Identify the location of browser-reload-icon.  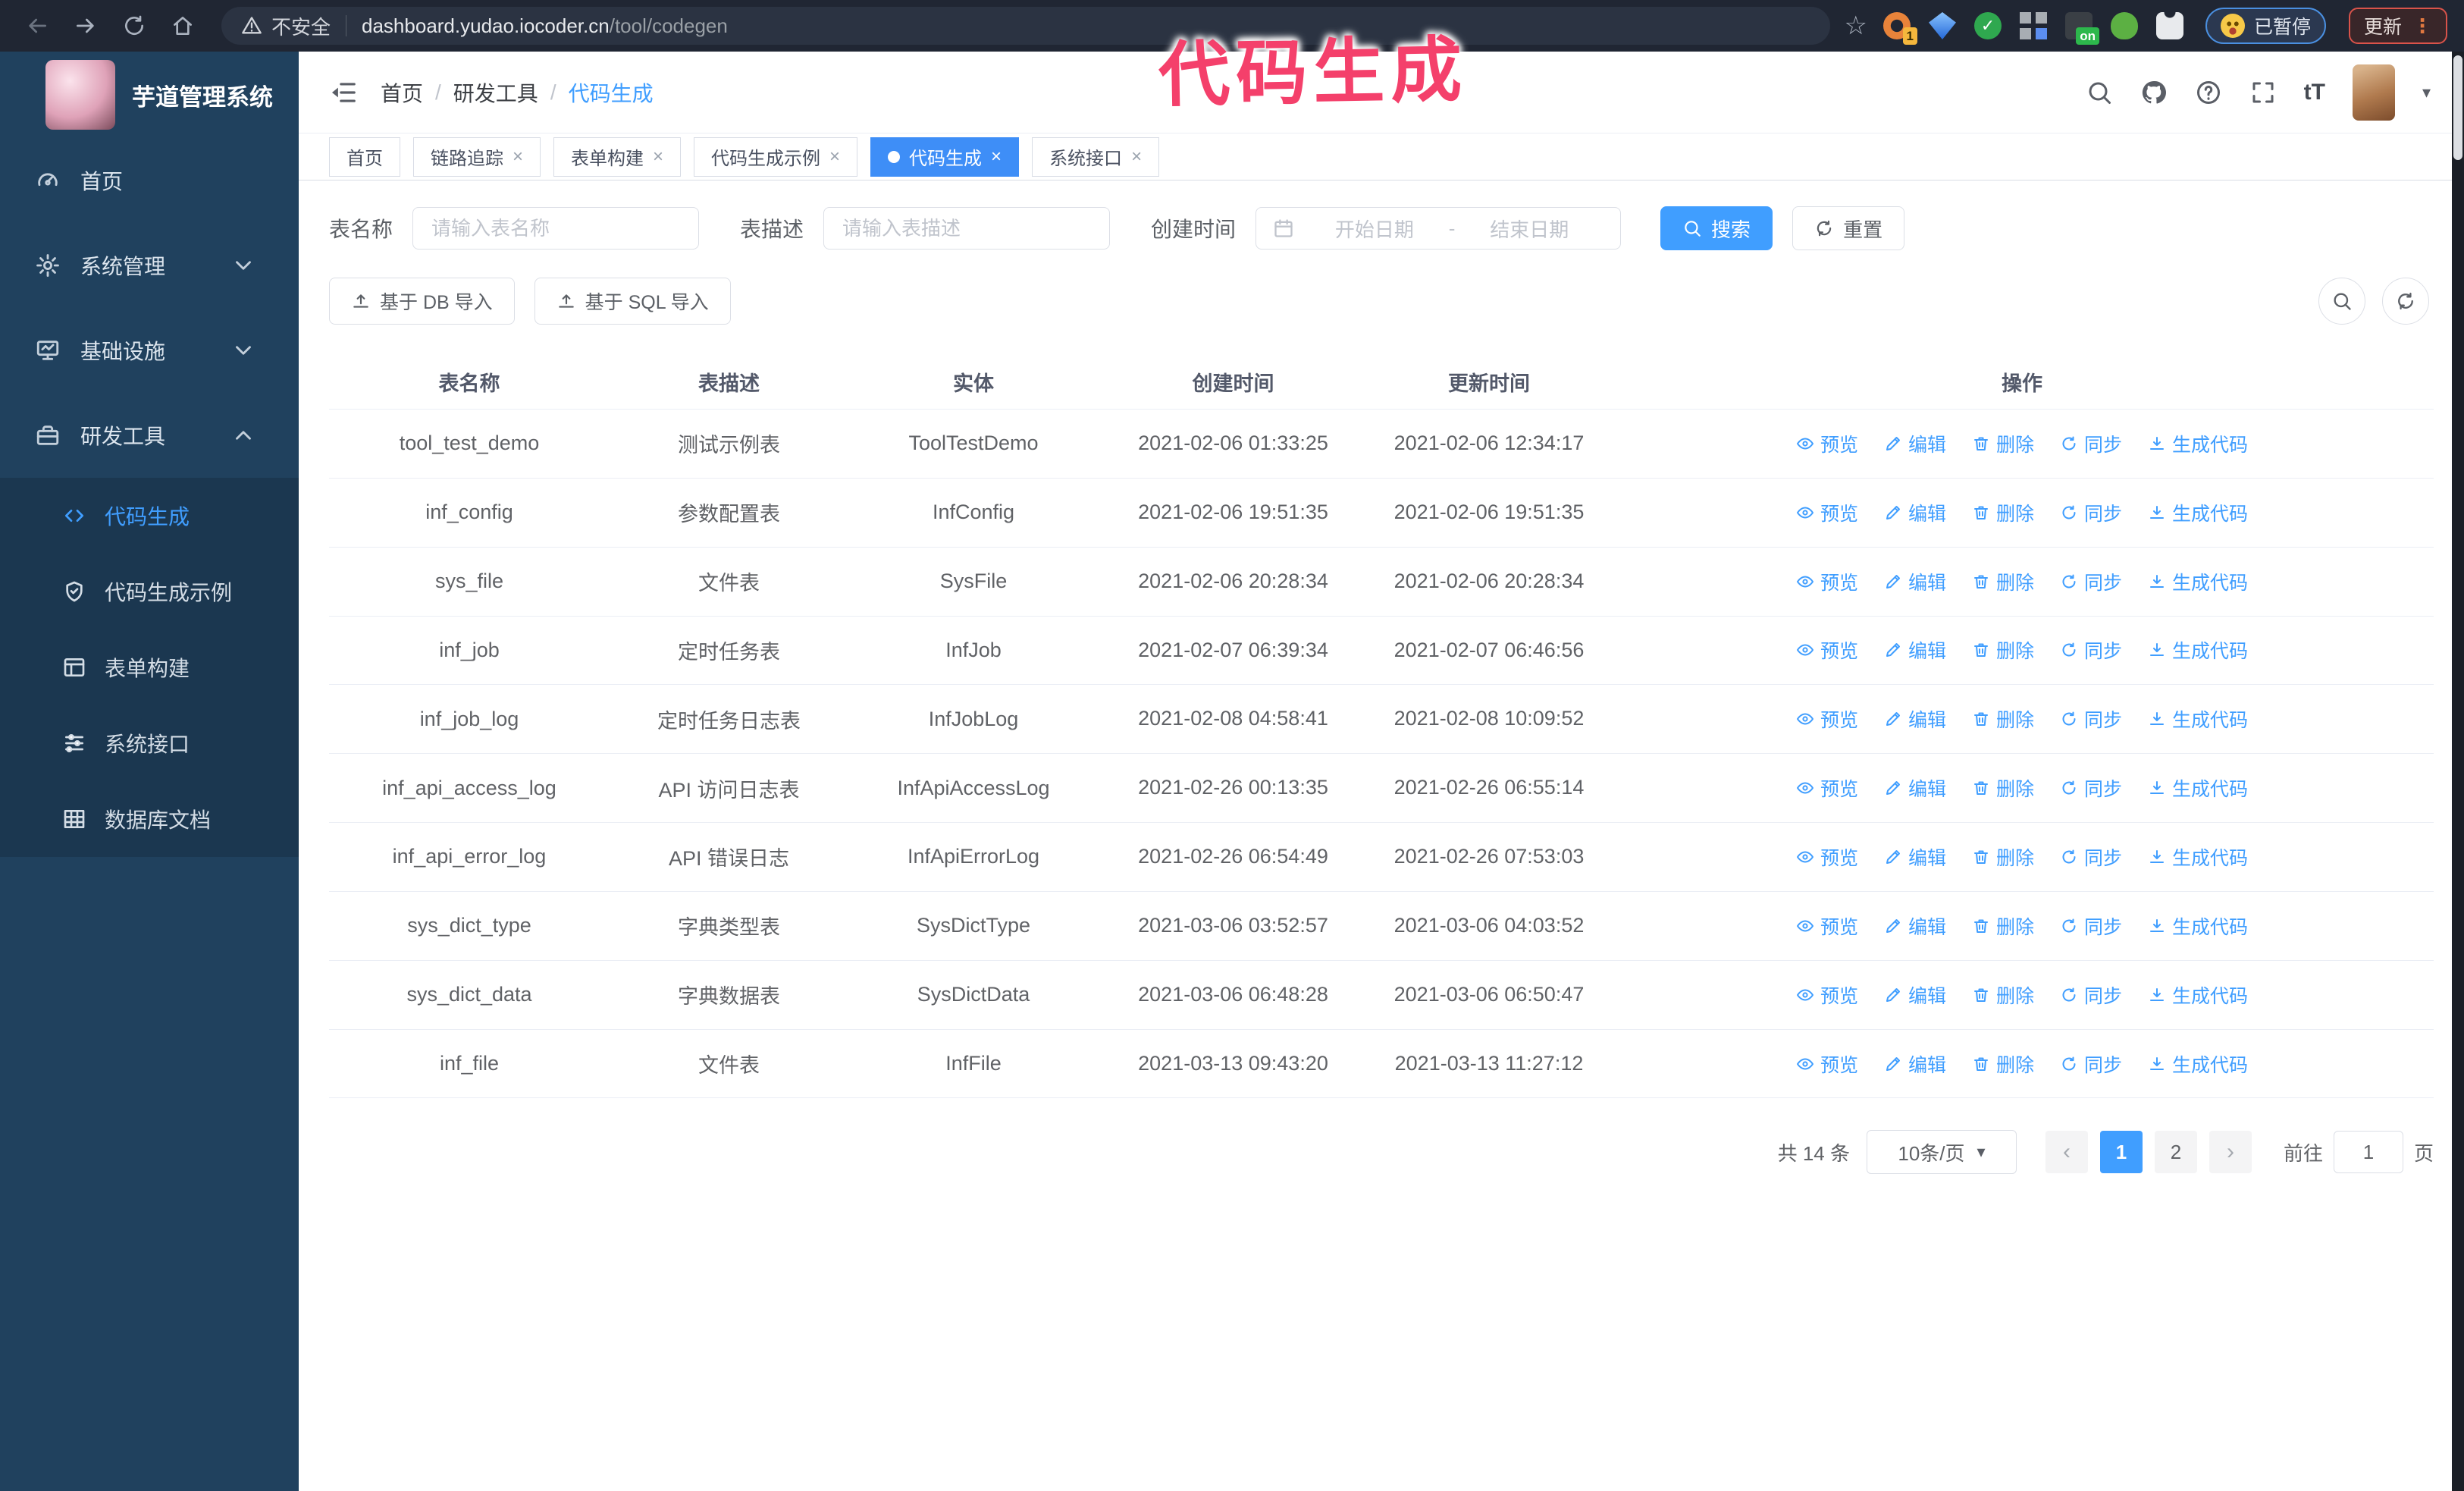
(134, 25).